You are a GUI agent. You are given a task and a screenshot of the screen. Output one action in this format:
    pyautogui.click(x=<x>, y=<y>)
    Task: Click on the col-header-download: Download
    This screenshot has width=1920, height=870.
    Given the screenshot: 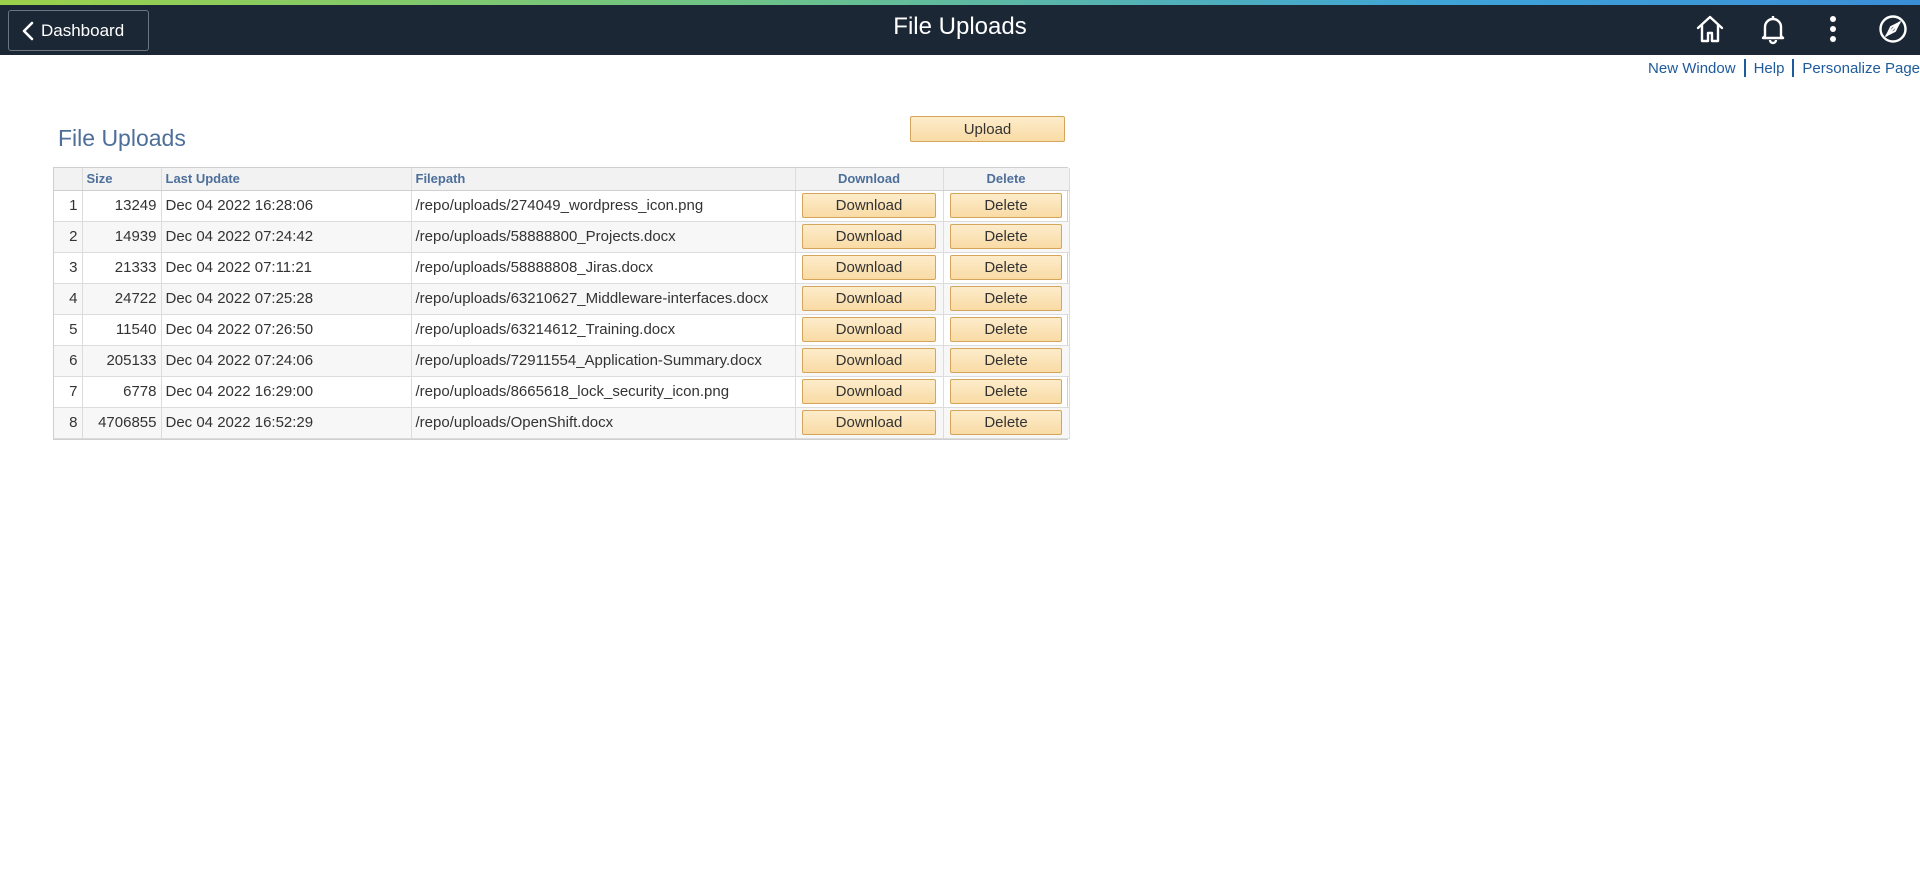 What is the action you would take?
    pyautogui.click(x=869, y=179)
    